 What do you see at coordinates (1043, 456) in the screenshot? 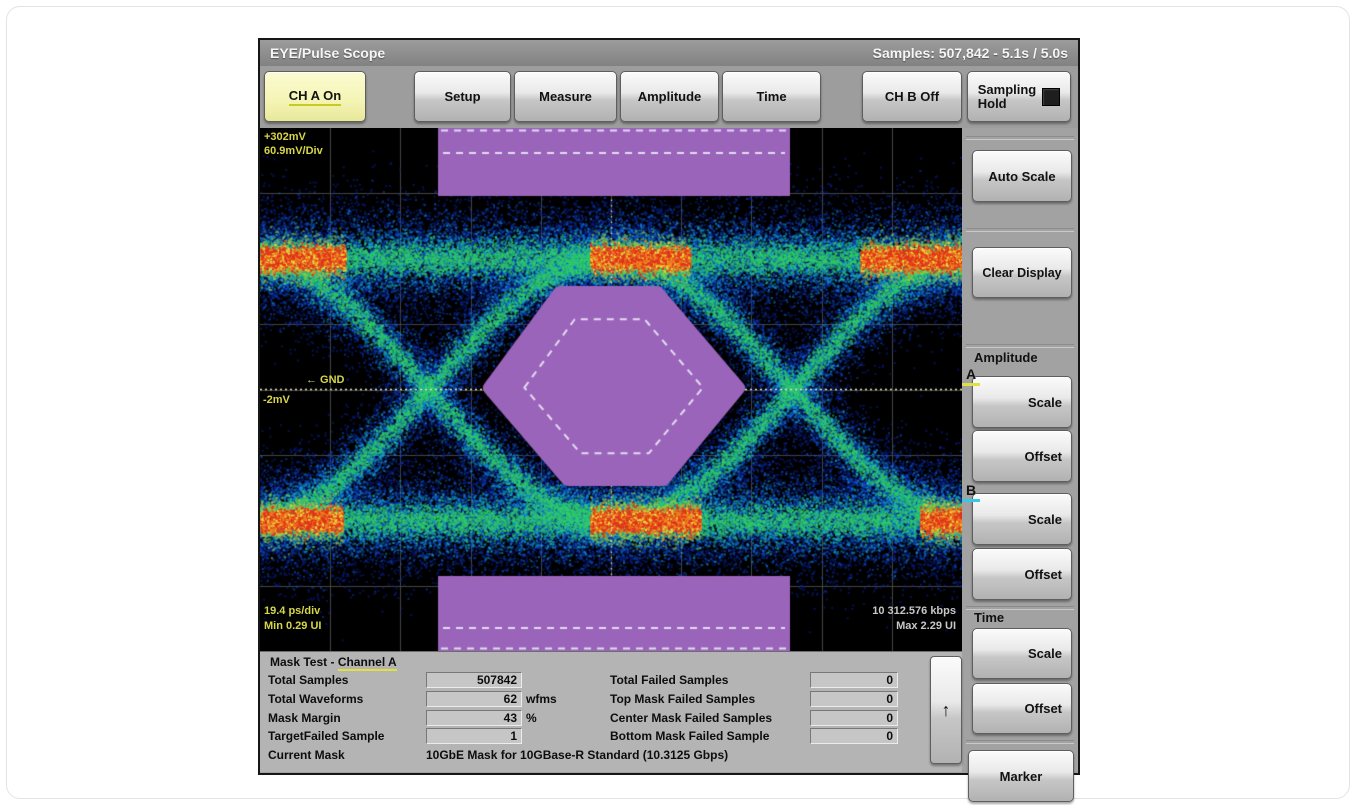
I see `a-offset-label: Offset` at bounding box center [1043, 456].